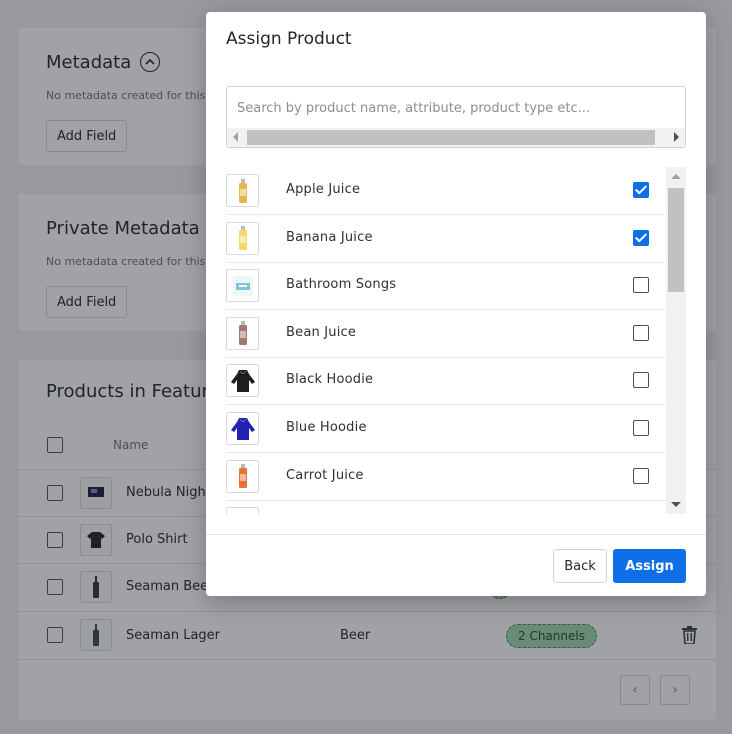 Image resolution: width=732 pixels, height=734 pixels. I want to click on product-name: Banana Juice, so click(329, 237).